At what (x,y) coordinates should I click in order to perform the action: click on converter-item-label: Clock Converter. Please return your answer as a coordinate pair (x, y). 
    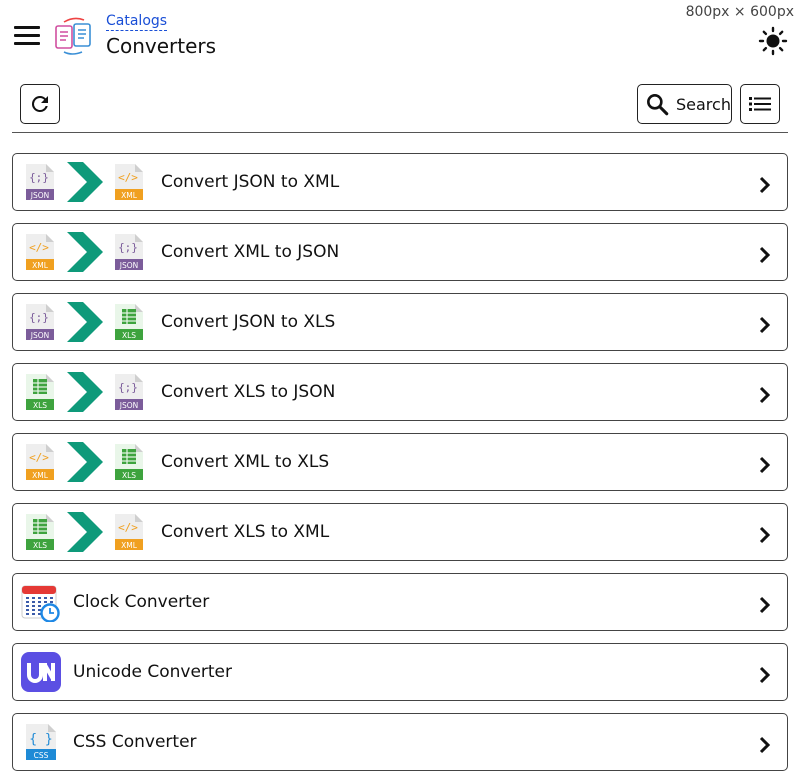
    Looking at the image, I should click on (141, 602).